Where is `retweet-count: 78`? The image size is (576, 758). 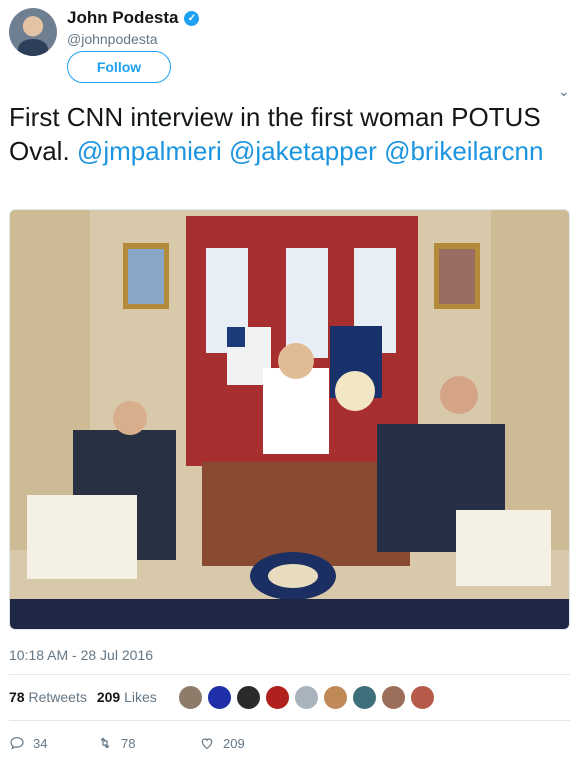
retweet-count: 78 is located at coordinates (128, 743).